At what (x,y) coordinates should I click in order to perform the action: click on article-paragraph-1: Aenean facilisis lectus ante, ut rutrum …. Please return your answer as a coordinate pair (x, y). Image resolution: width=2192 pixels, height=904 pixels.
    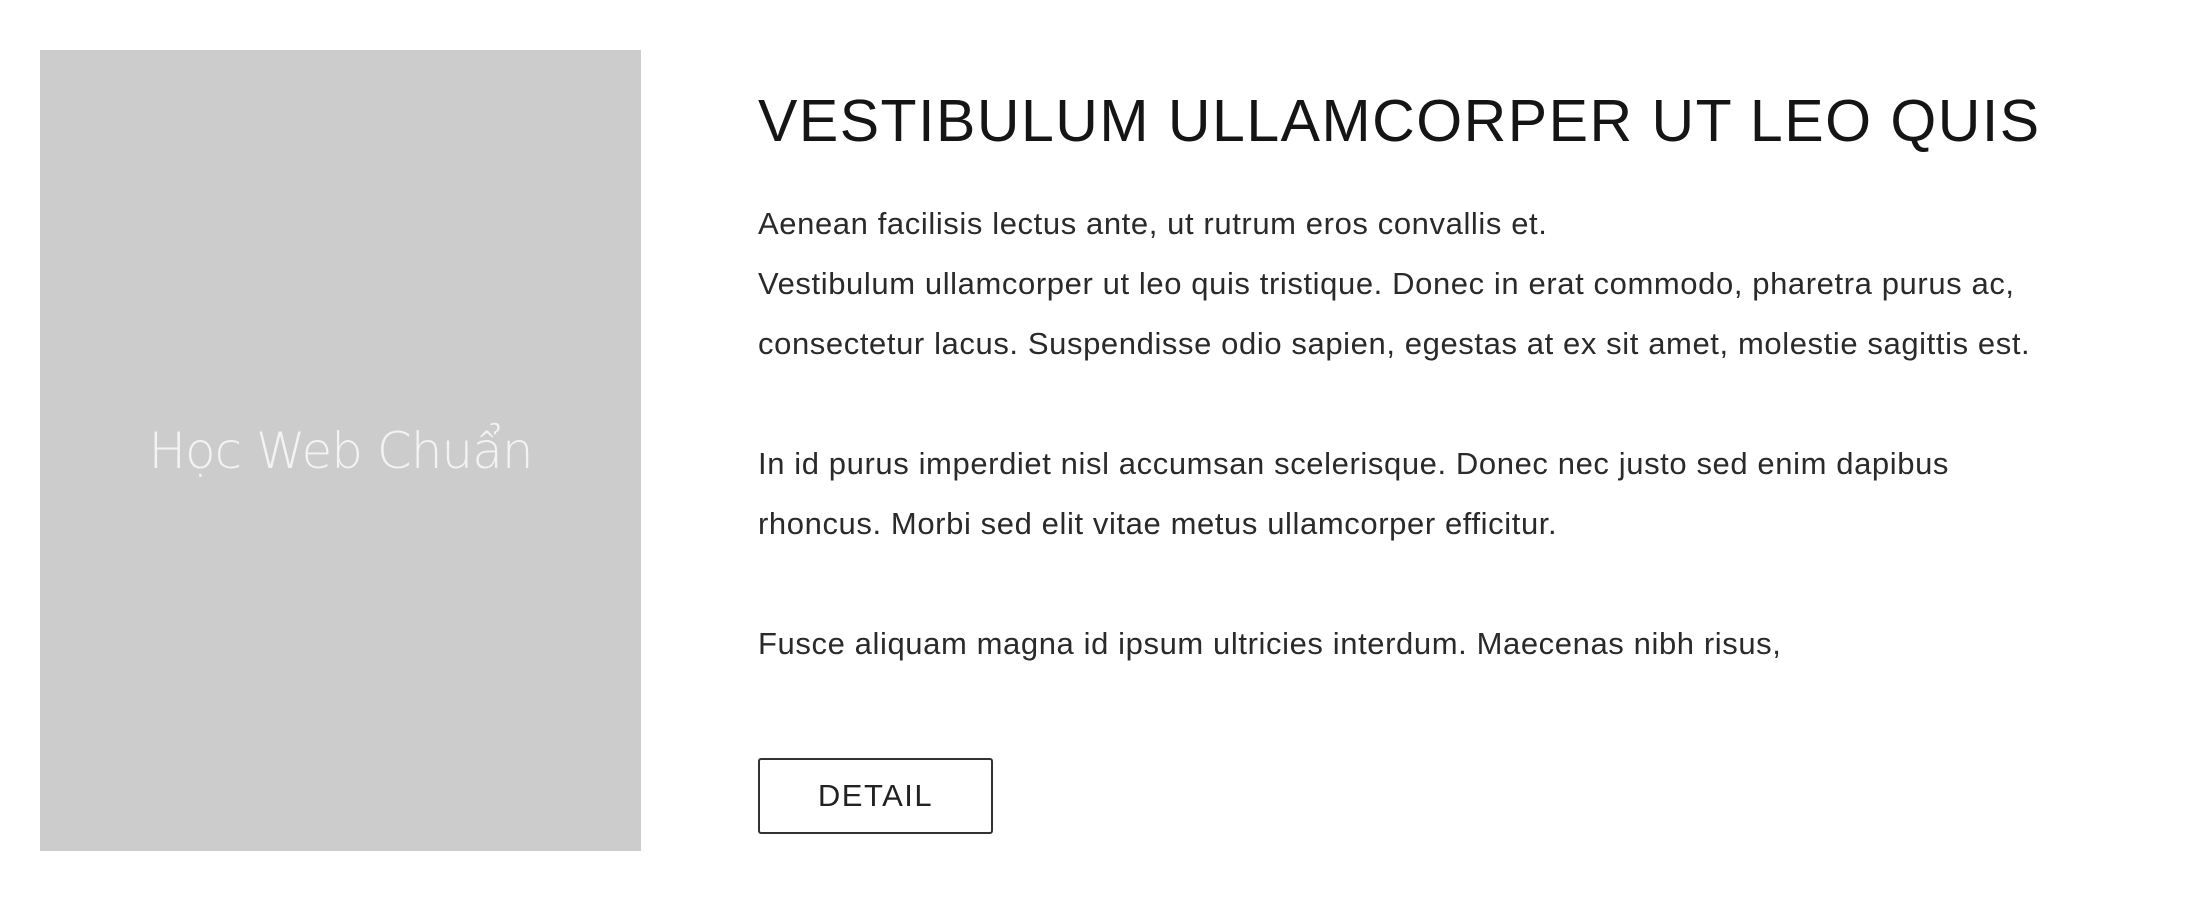
    Looking at the image, I should click on (1468, 284).